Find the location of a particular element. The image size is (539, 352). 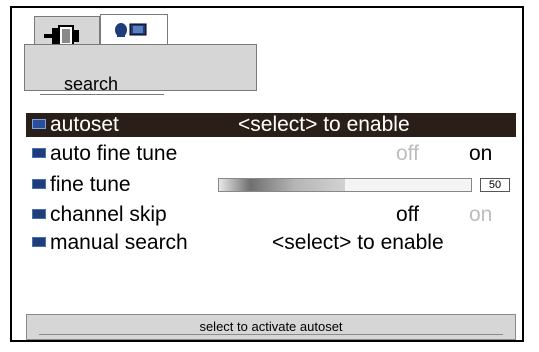

fine-tune-slider is located at coordinates (345, 185).